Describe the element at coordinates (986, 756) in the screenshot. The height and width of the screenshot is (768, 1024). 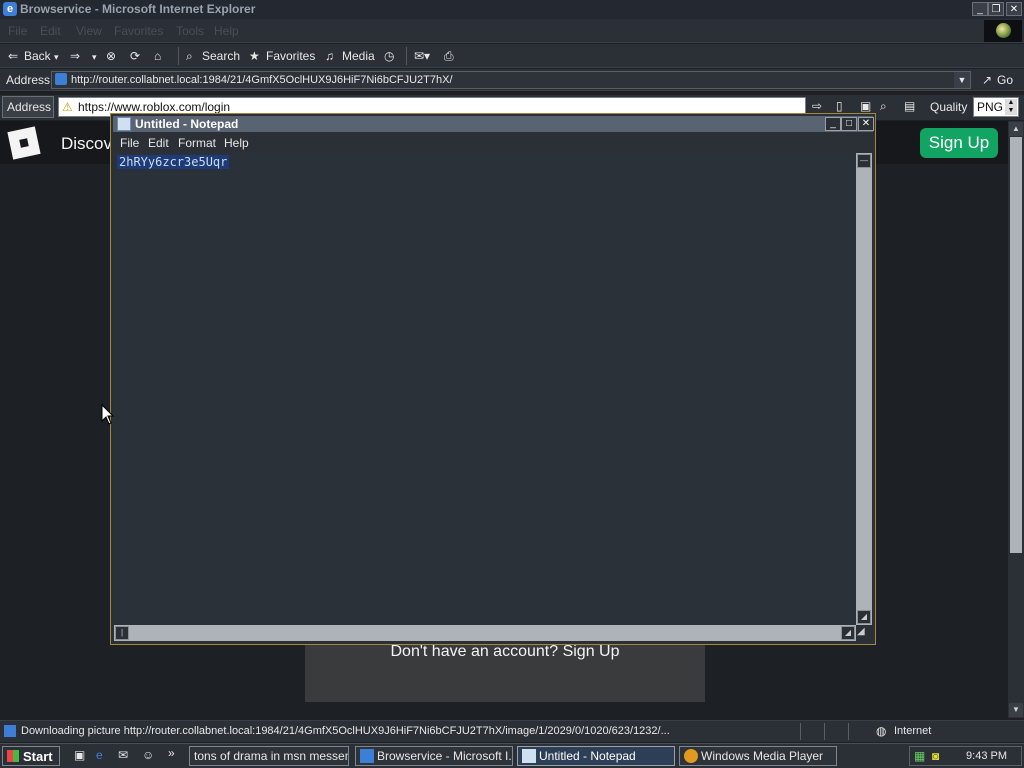
I see `clock: 9:43 PM` at that location.